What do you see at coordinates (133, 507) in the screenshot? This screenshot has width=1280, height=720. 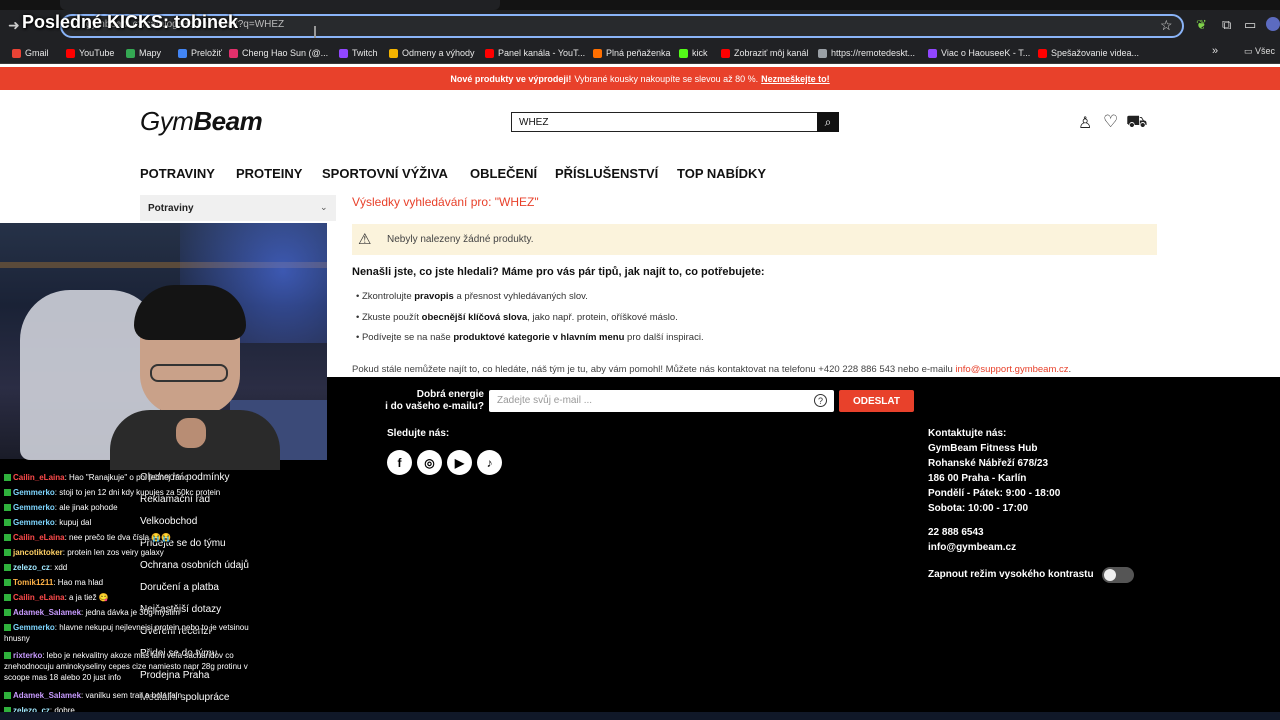 I see `chat-message: Gemmerko: ale jinak pohode` at bounding box center [133, 507].